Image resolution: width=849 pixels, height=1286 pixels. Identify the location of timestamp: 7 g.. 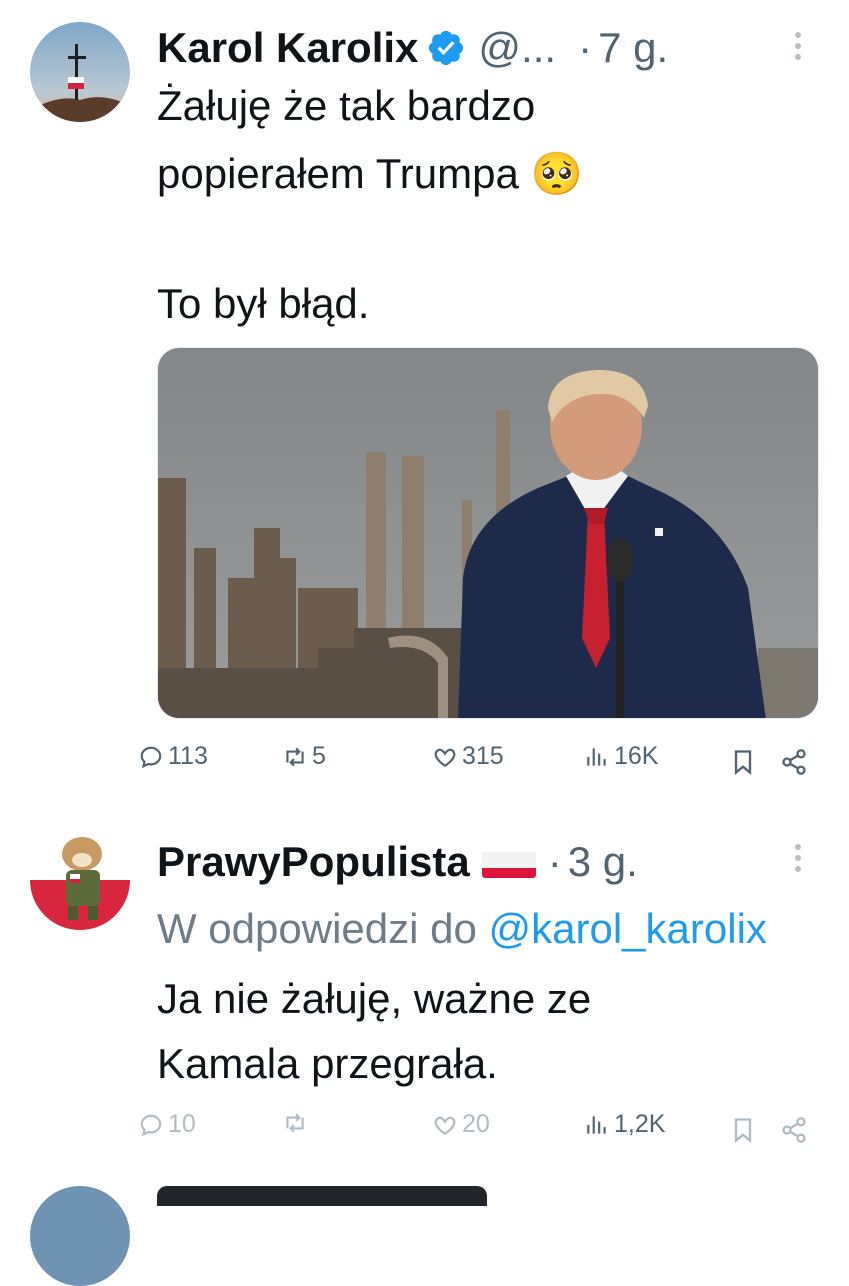
(633, 48).